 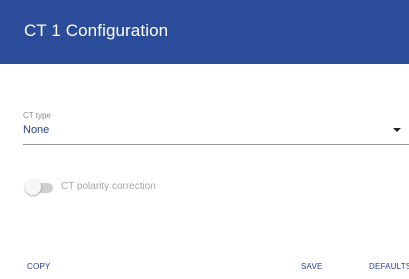 I want to click on polarity-toggle-row: CT polarity correction, so click(x=155, y=187).